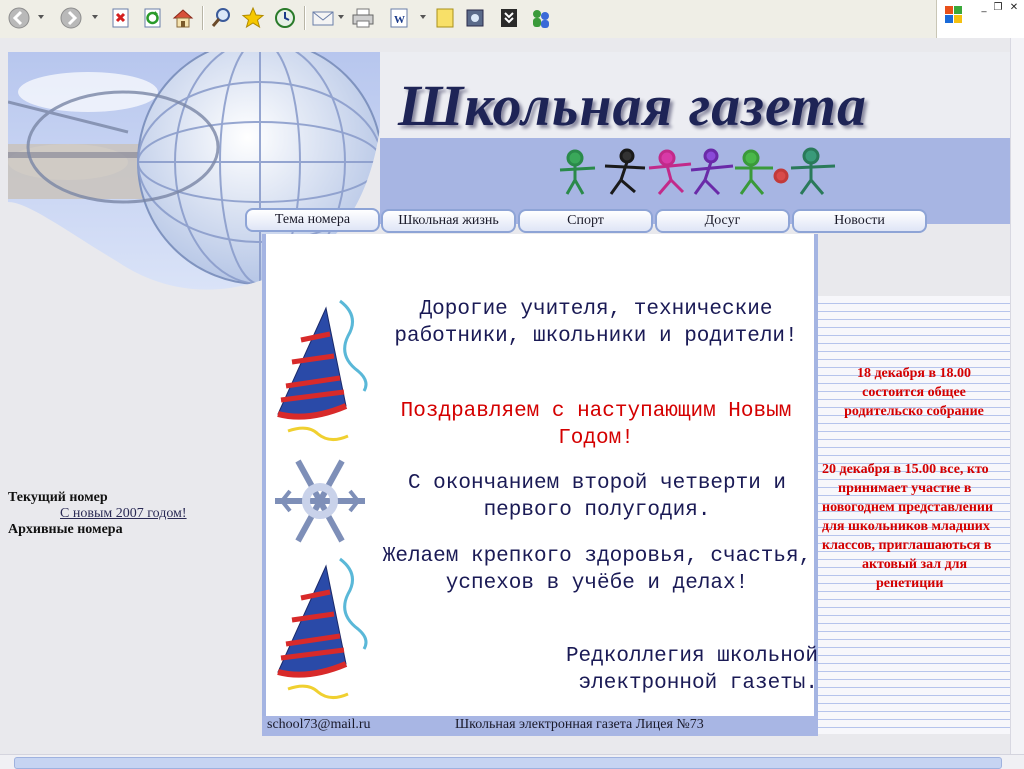 The width and height of the screenshot is (1024, 769). What do you see at coordinates (906, 526) in the screenshot?
I see `announcement-line: для школьников младших` at bounding box center [906, 526].